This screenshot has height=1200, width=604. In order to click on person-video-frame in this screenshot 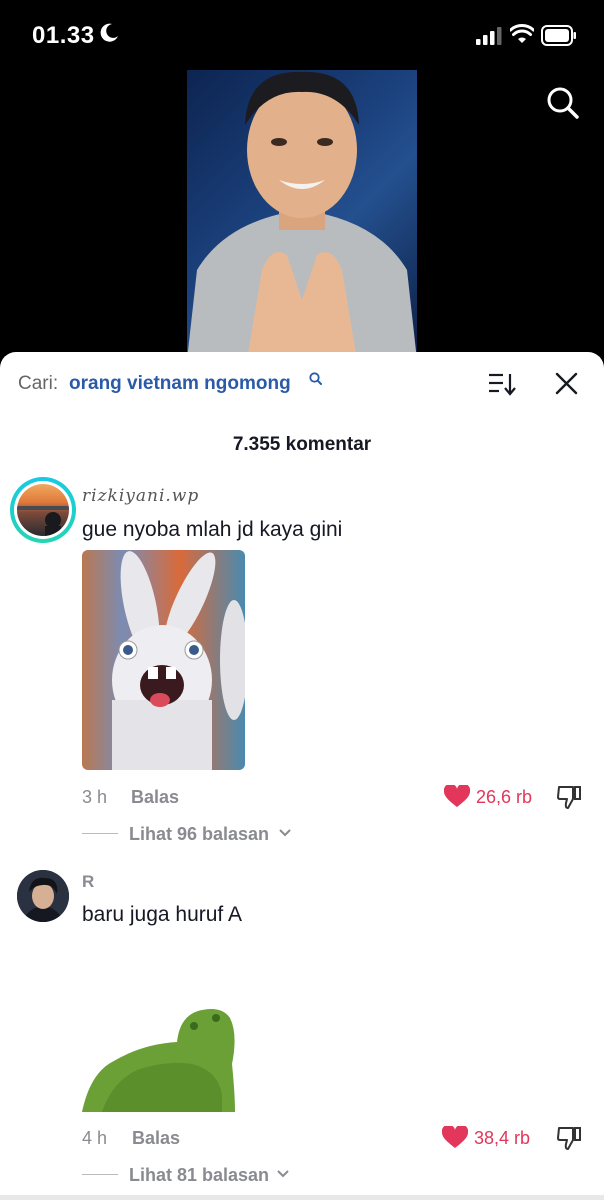, I will do `click(302, 215)`.